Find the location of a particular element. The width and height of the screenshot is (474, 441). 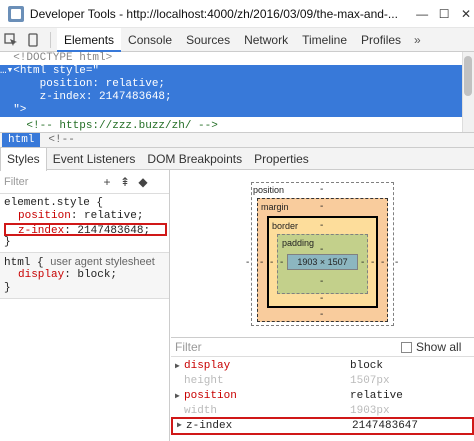

styles-filter-row: Filter + ⇞ ◆ is located at coordinates (84, 182).